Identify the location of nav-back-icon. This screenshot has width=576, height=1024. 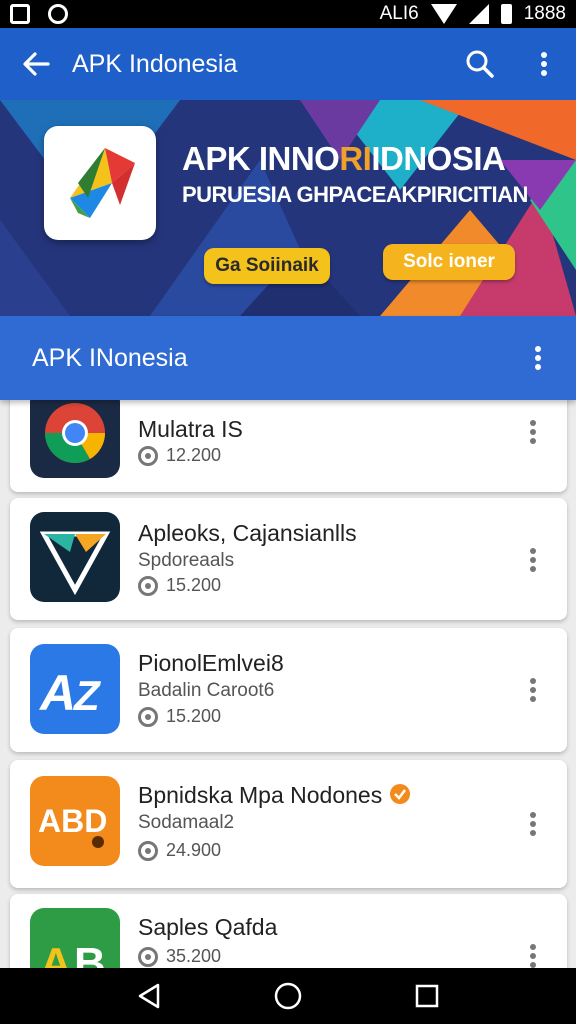
(149, 996).